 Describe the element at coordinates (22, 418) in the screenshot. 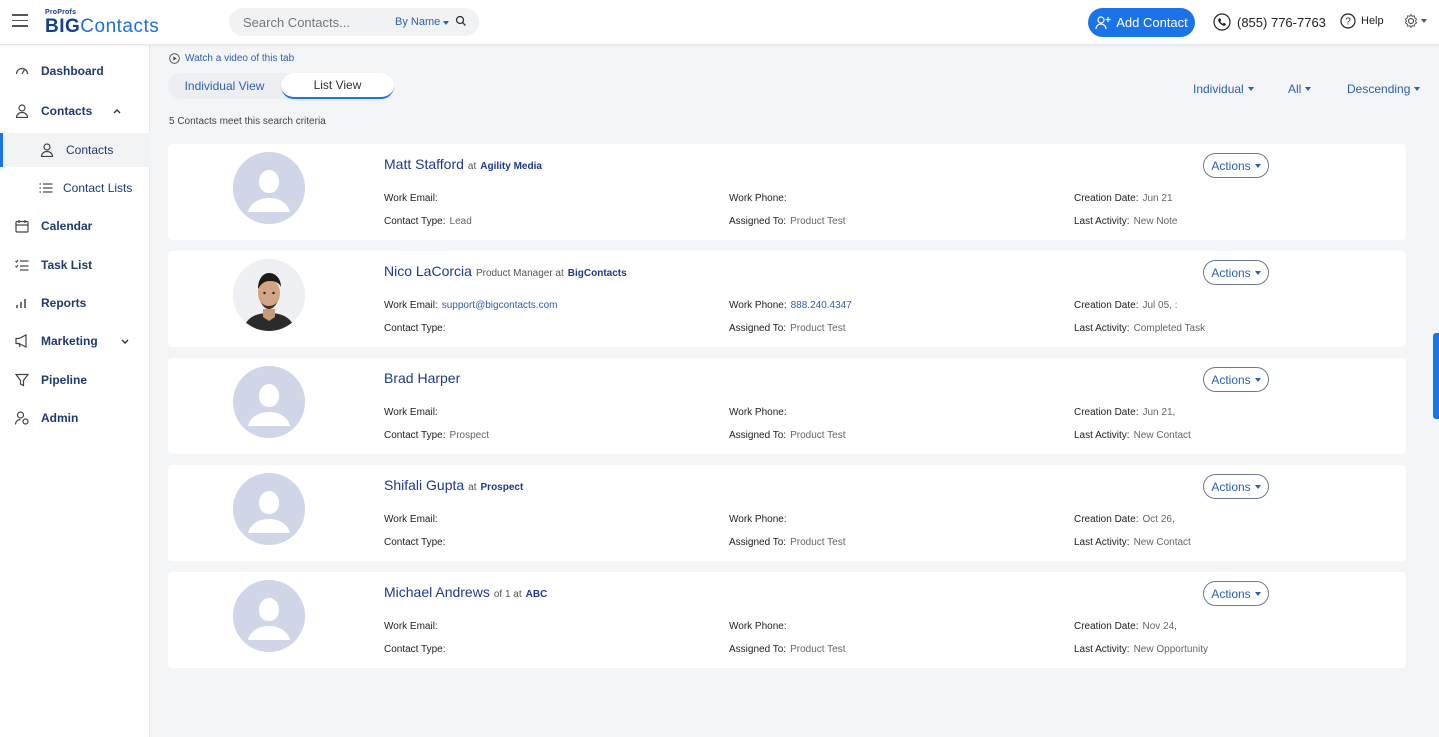

I see `admin-icon` at that location.